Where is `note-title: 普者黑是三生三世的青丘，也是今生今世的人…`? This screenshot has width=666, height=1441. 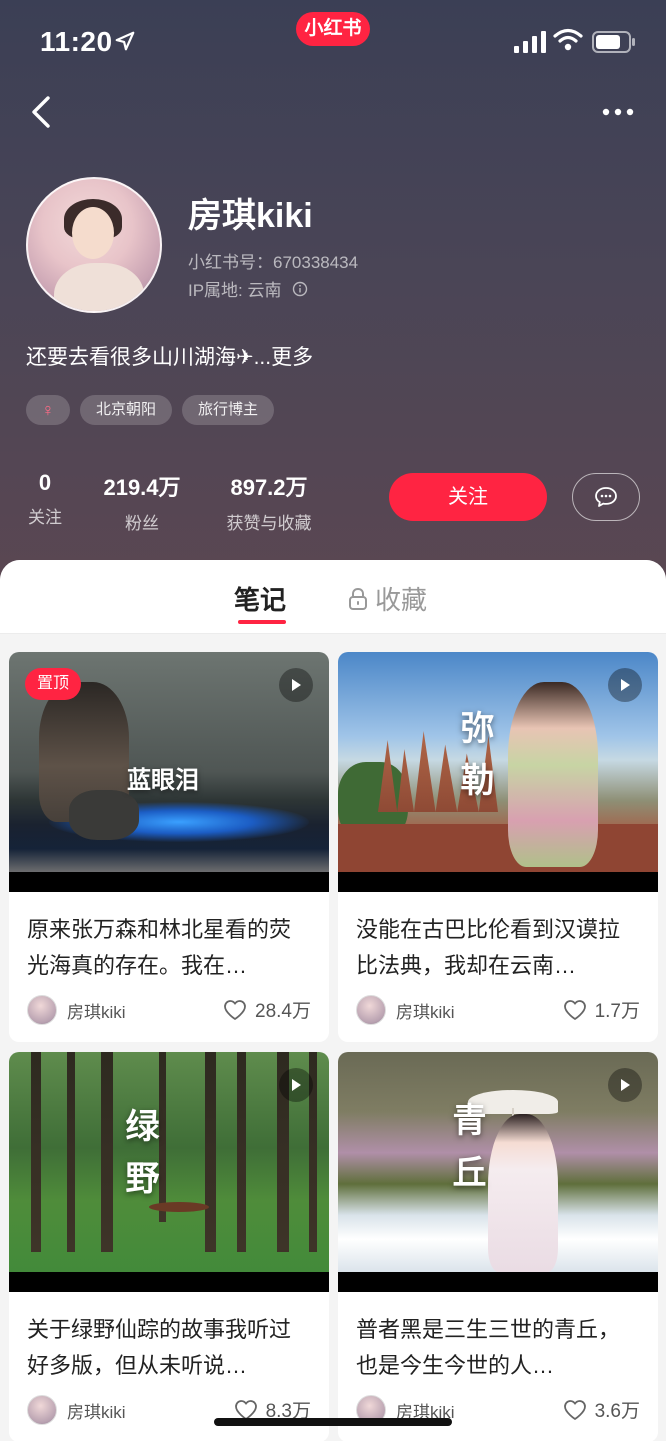
note-title: 普者黑是三生三世的青丘，也是今生今世的人… is located at coordinates (488, 1347).